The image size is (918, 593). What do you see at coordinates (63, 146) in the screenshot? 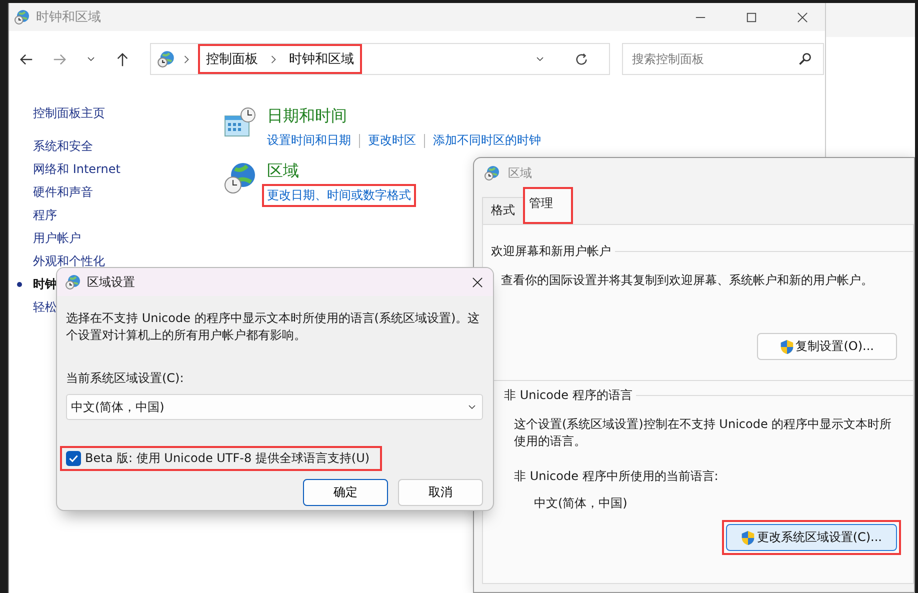
I see `sidebar-item: 系统和安全` at bounding box center [63, 146].